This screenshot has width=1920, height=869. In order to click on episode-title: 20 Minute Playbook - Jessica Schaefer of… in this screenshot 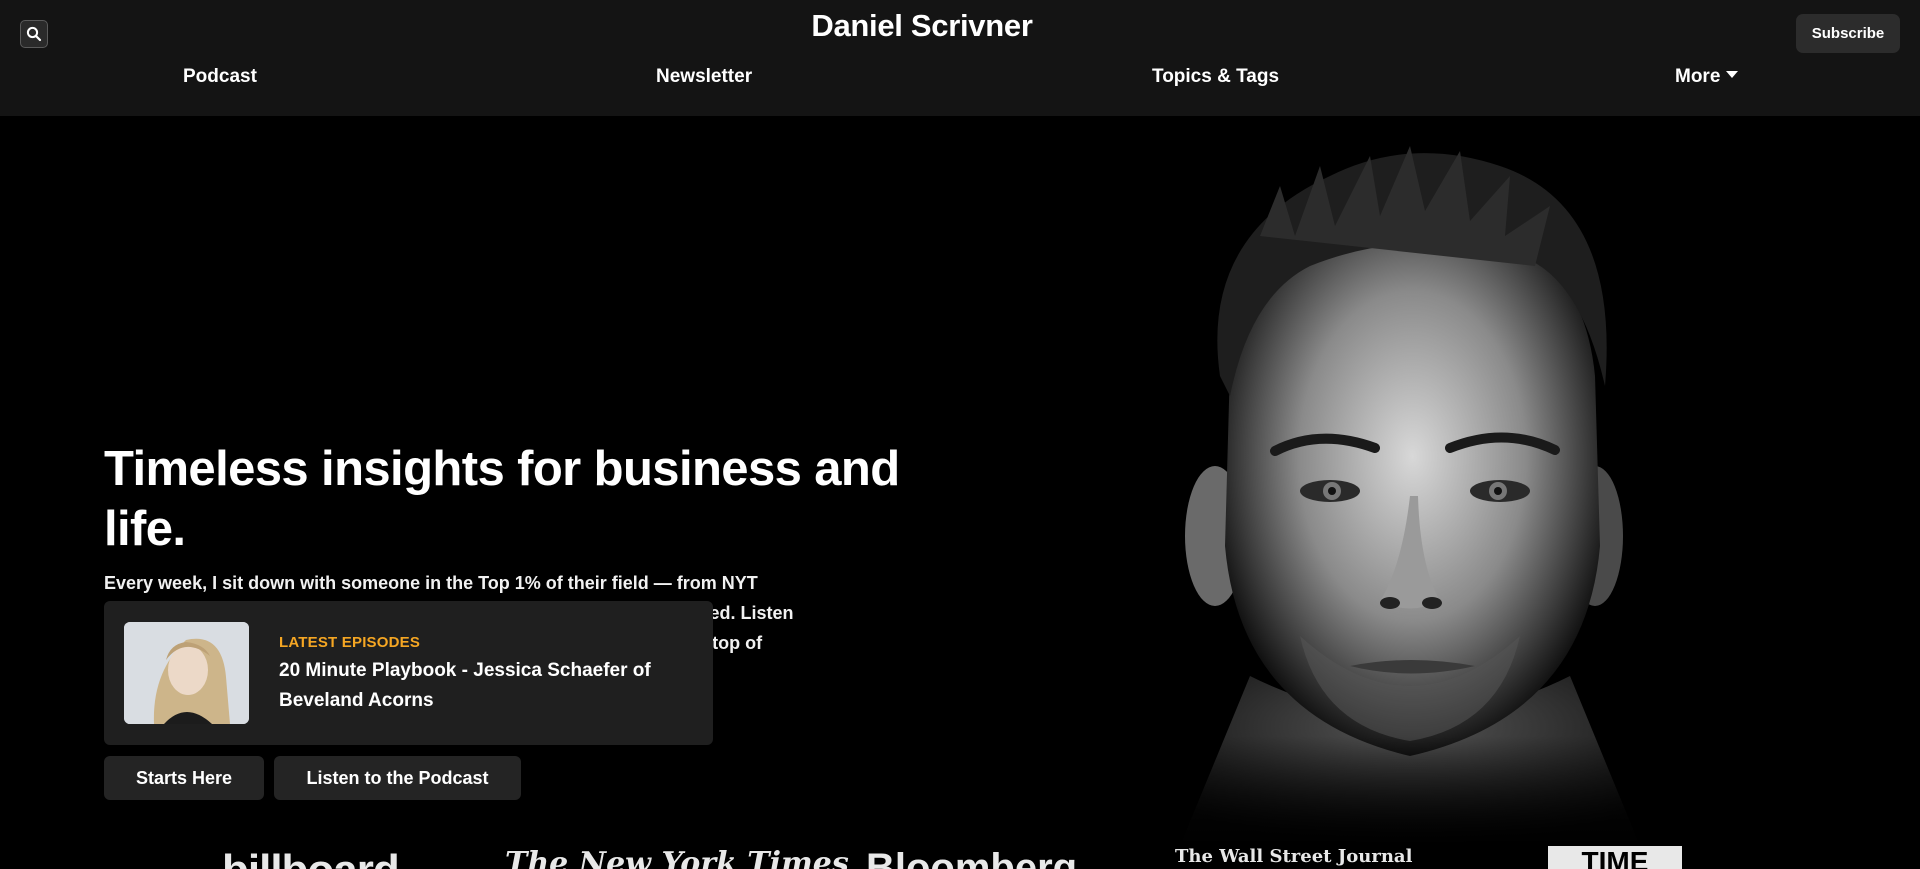, I will do `click(479, 686)`.